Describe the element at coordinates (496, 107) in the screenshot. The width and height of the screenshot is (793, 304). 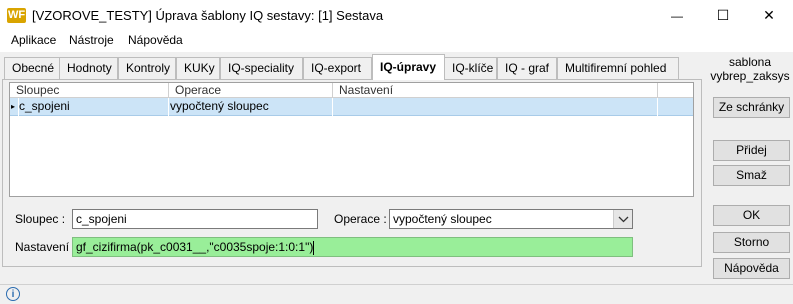
I see `cell-nastaveni` at that location.